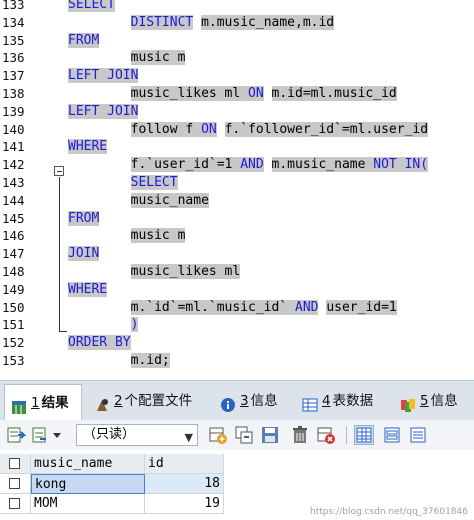 The height and width of the screenshot is (520, 474). I want to click on fold-toggle-icon, so click(59, 171).